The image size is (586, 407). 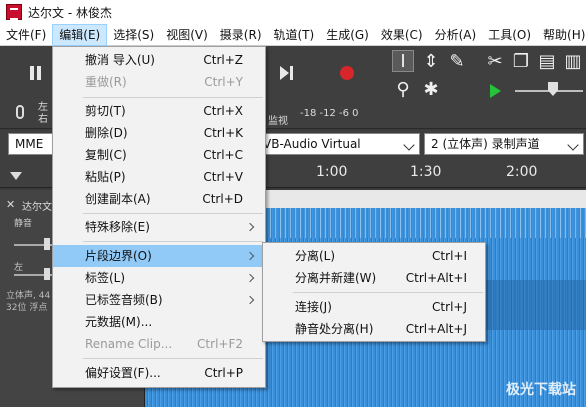 I want to click on channels-select: 2 (立体声) 录制声道, so click(x=504, y=144).